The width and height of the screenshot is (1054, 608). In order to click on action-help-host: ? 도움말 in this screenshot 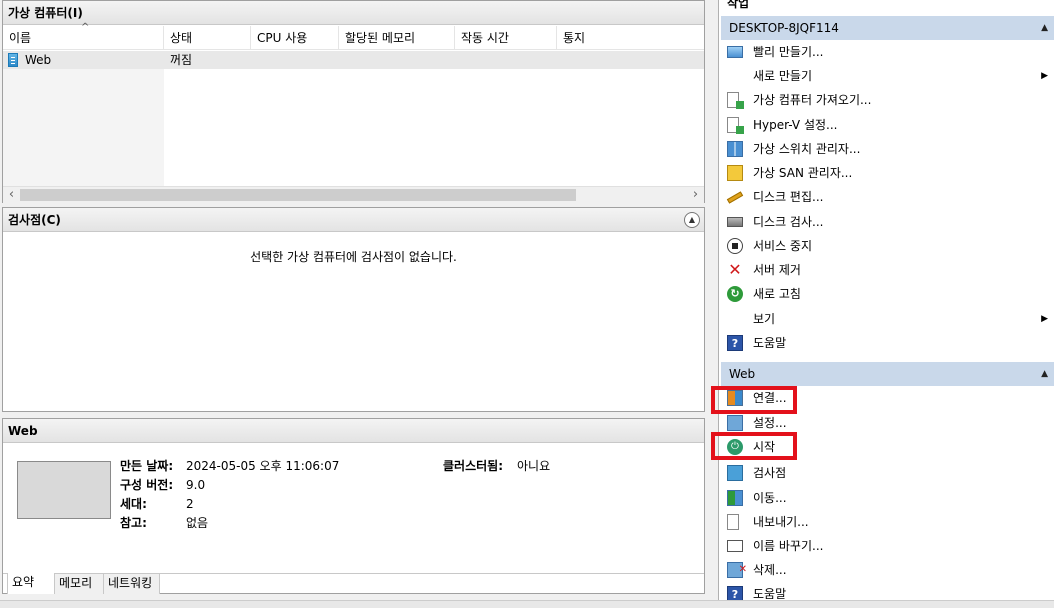, I will do `click(887, 343)`.